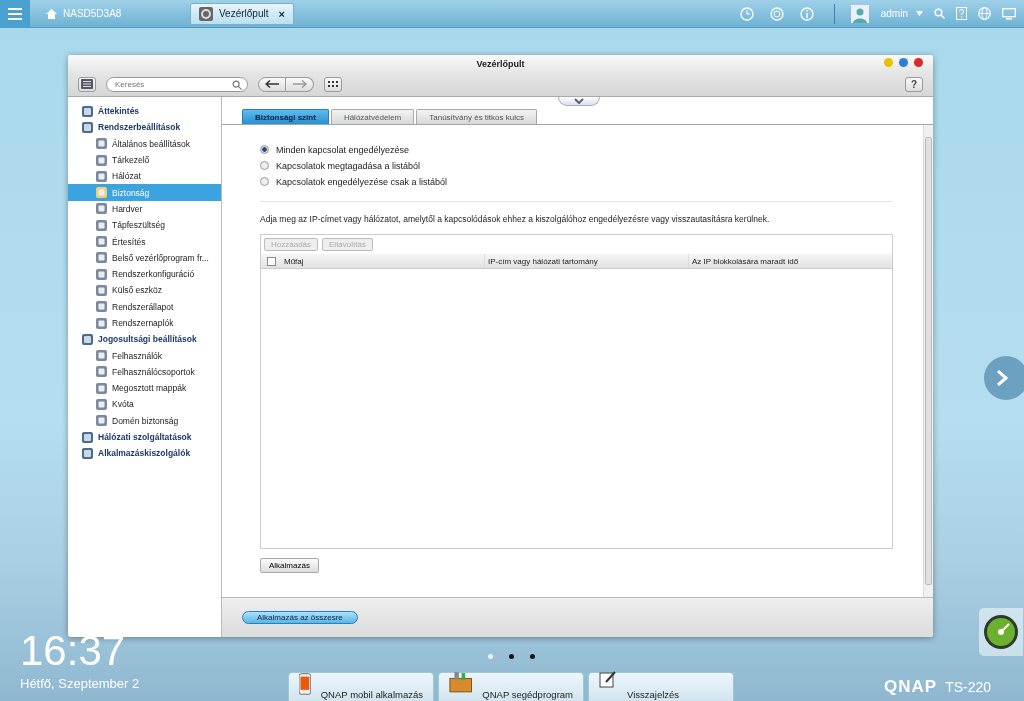  I want to click on sync-icon, so click(776, 13).